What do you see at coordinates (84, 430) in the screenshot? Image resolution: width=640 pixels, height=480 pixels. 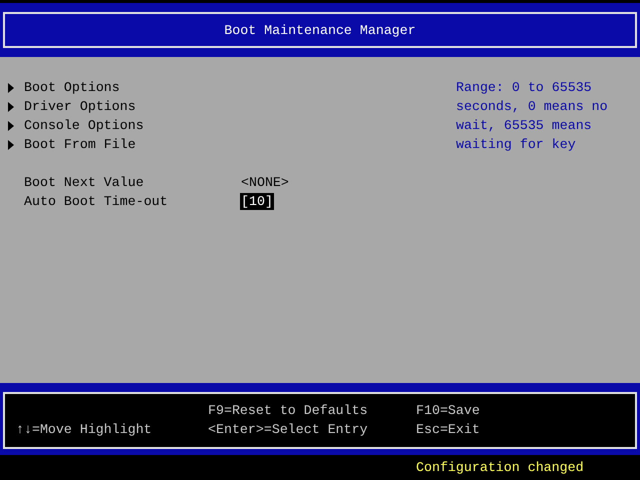 I see `key-hint: ↑↓=Move Highlight` at bounding box center [84, 430].